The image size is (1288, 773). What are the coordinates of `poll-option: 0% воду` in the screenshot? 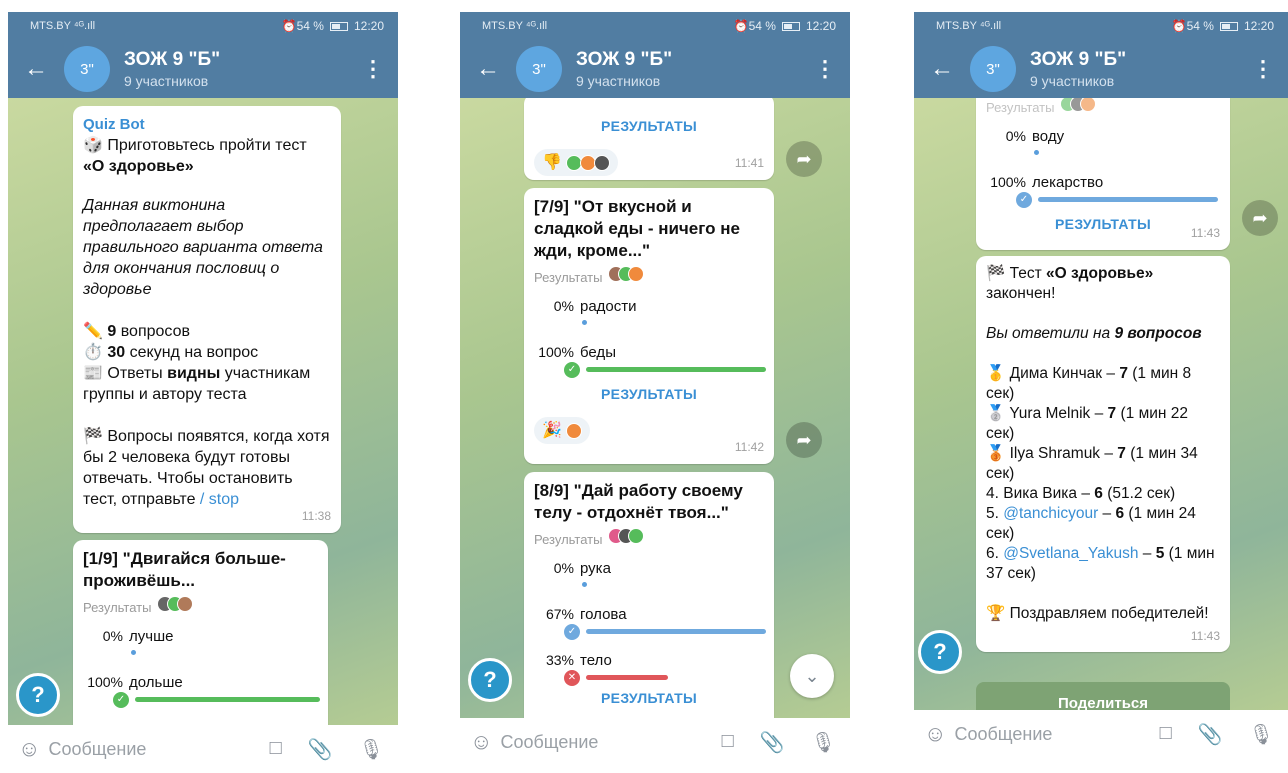 It's located at (1103, 141).